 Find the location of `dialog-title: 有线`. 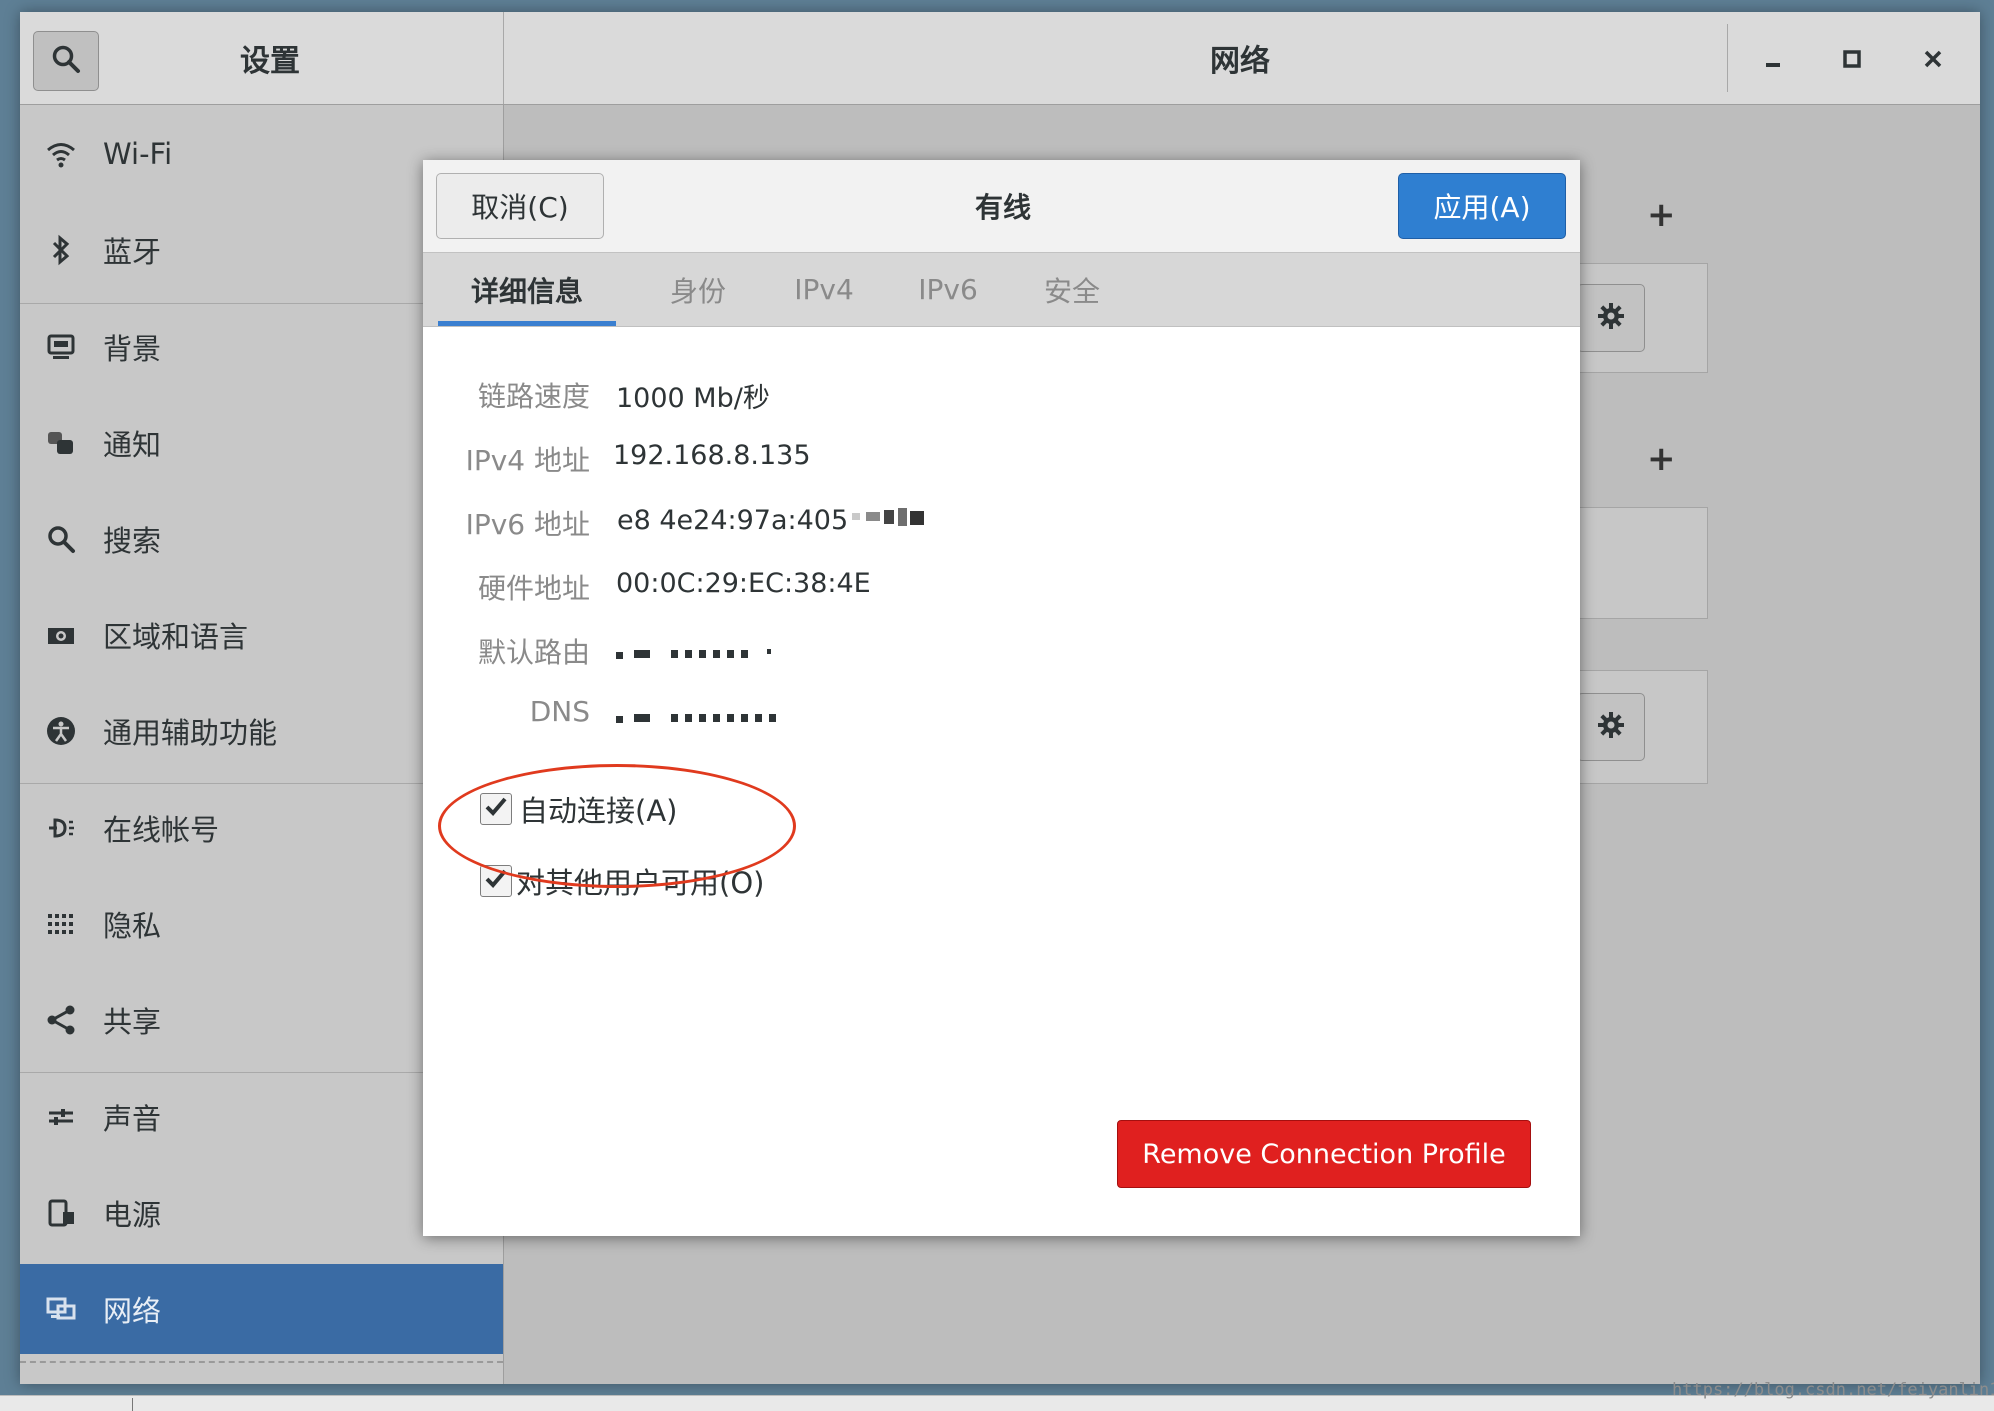

dialog-title: 有线 is located at coordinates (1002, 207).